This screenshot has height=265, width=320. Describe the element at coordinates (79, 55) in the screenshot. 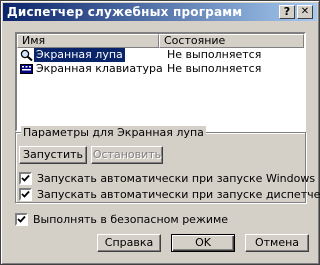

I see `list-item-name: Экранная лупа` at that location.